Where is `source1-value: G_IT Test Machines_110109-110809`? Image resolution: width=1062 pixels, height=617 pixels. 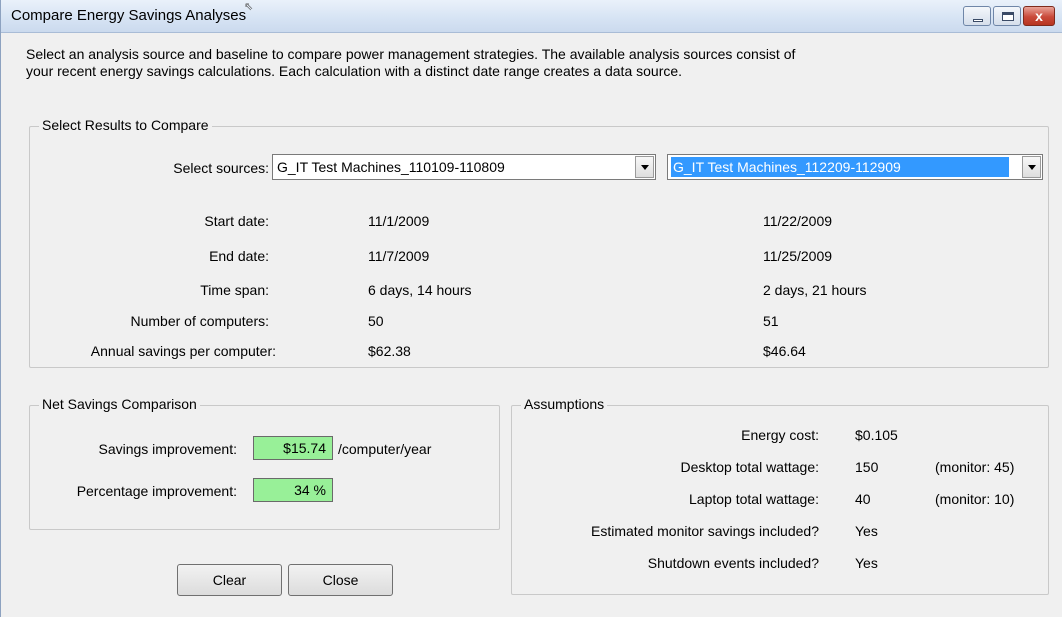 source1-value: G_IT Test Machines_110109-110809 is located at coordinates (391, 167).